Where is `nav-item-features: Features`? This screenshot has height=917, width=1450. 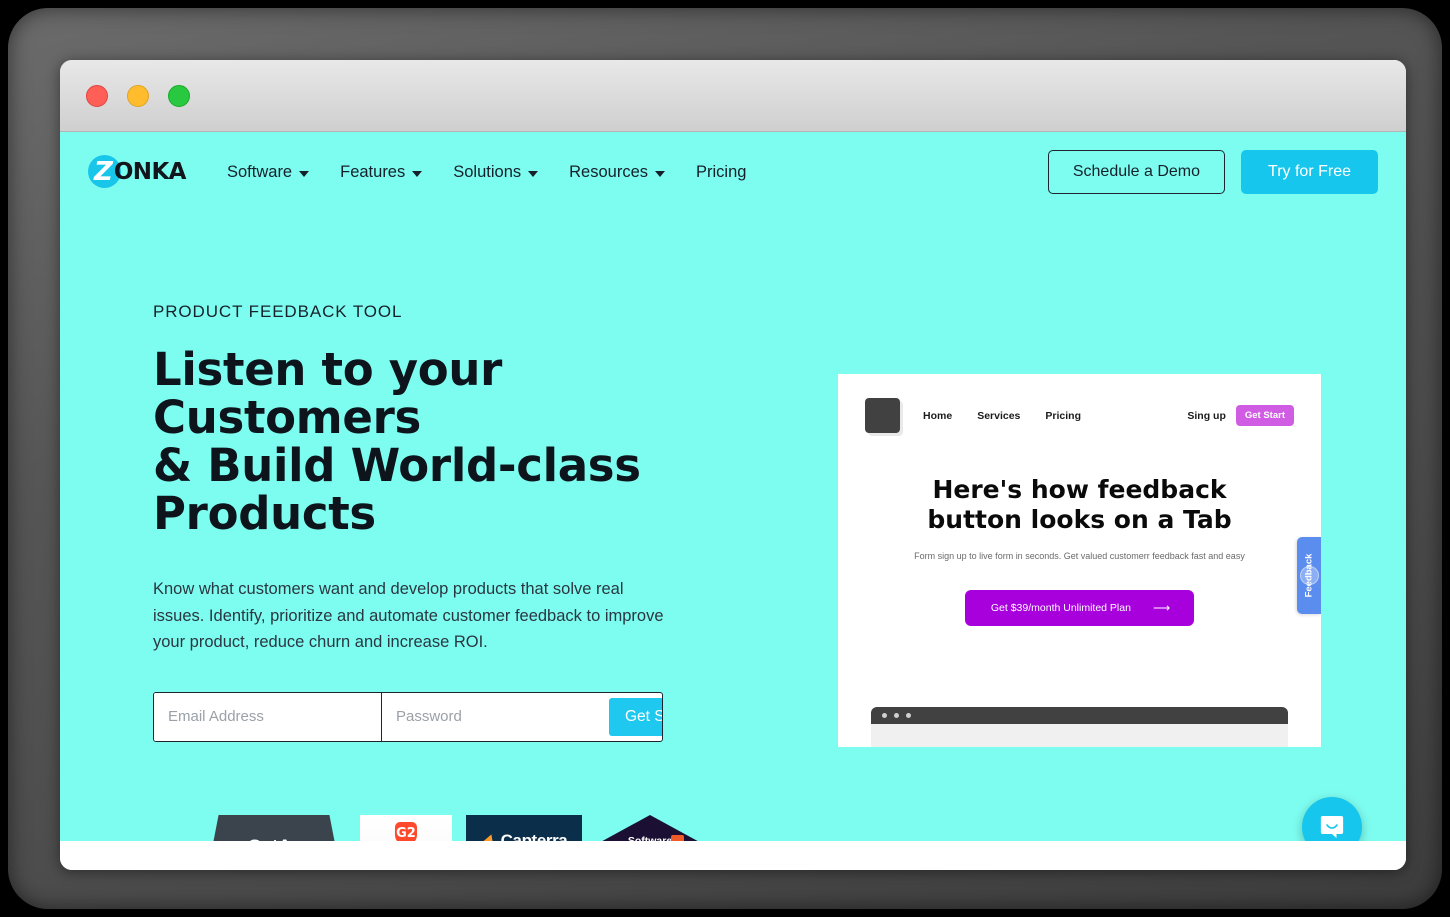
nav-item-features: Features is located at coordinates (381, 172).